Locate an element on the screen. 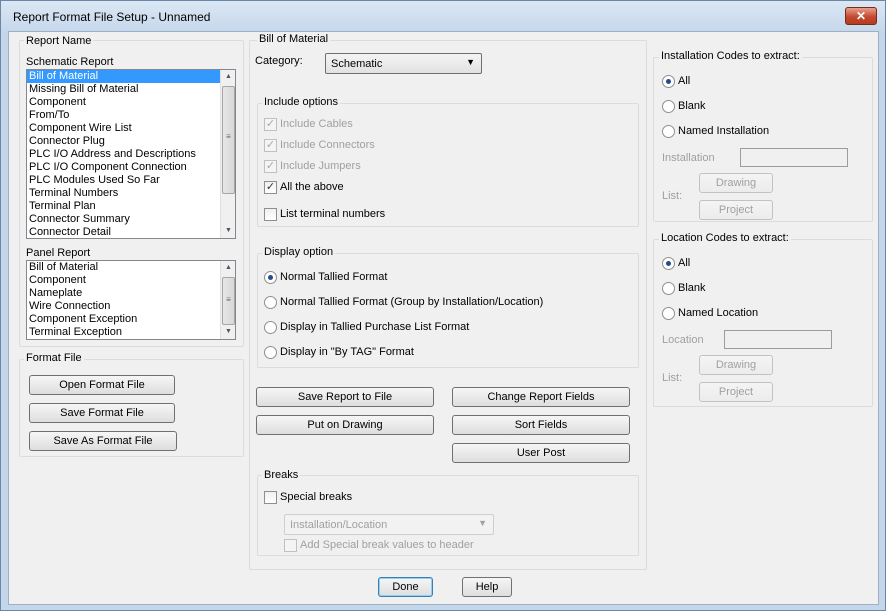 The width and height of the screenshot is (886, 611). schematic-list-scrollbar: ▲ ≡ ▼ is located at coordinates (227, 154).